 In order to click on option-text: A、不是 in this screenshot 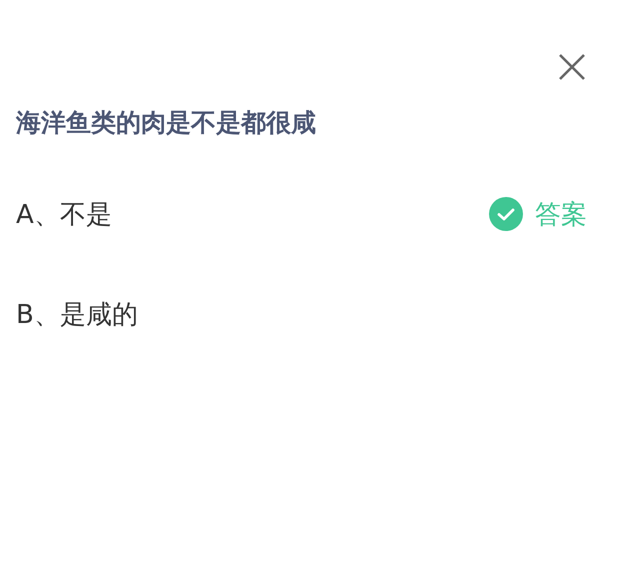, I will do `click(64, 214)`.